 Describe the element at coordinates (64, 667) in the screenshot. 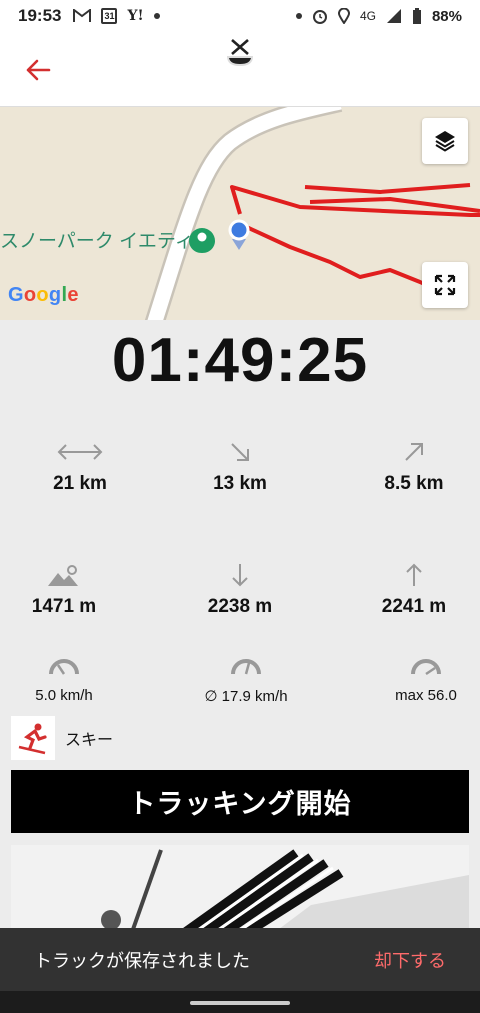

I see `speedometer-low-icon` at that location.